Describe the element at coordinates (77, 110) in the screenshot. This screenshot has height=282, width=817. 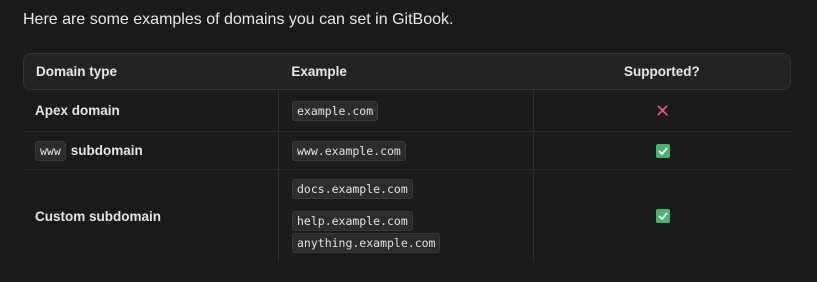
I see `domain-type-label: Apex domain` at that location.